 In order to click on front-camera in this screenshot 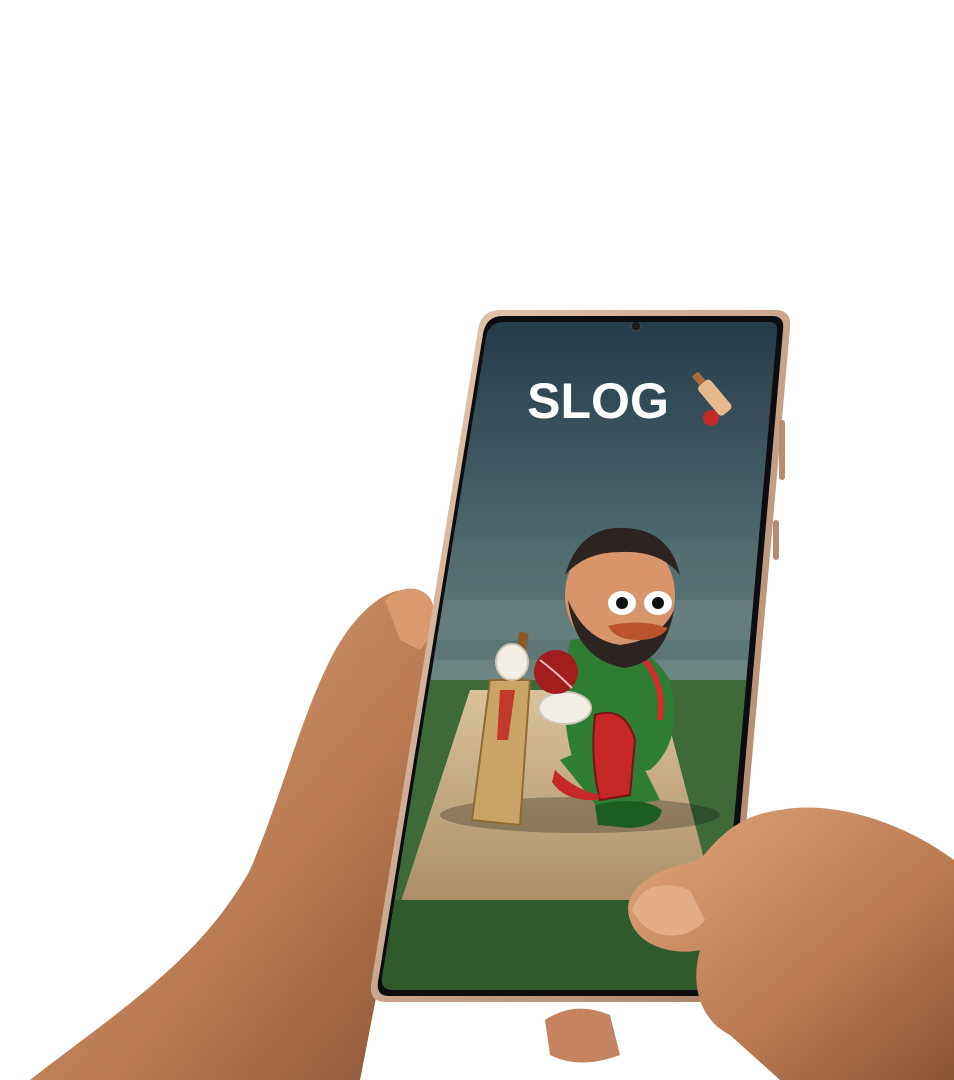, I will do `click(636, 327)`.